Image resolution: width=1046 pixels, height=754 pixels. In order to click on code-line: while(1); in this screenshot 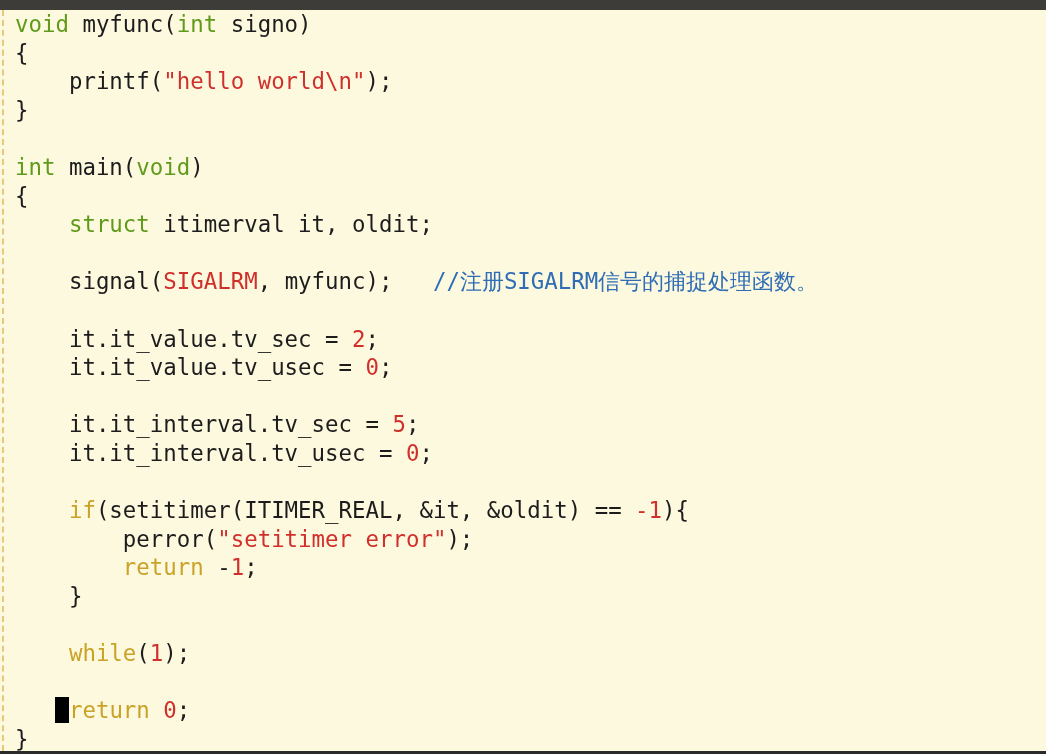, I will do `click(129, 653)`.